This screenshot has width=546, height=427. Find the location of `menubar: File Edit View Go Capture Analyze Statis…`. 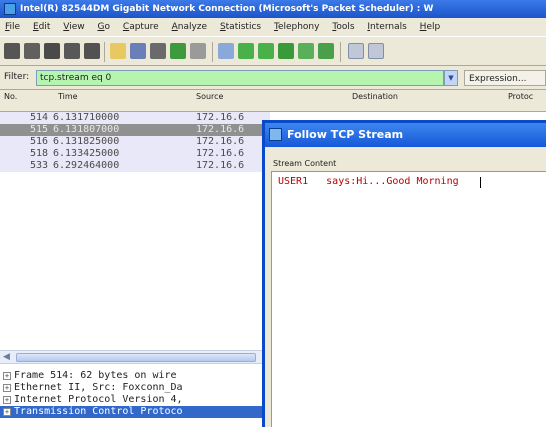

menubar: File Edit View Go Capture Analyze Statis… is located at coordinates (273, 27).